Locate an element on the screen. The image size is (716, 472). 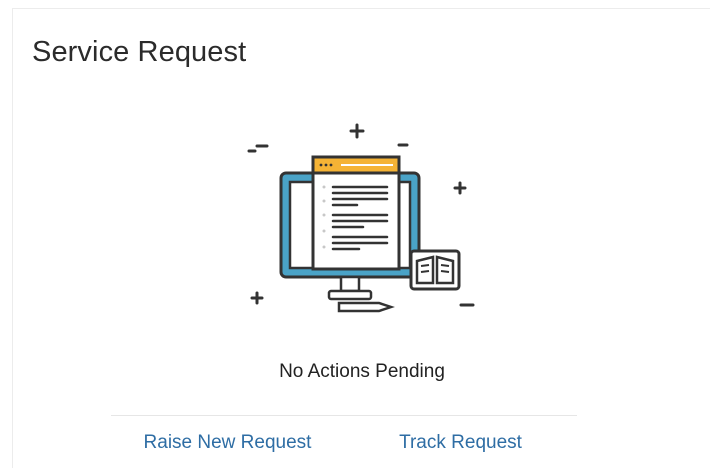
raise-new-request-link: Raise New Request is located at coordinates (227, 443).